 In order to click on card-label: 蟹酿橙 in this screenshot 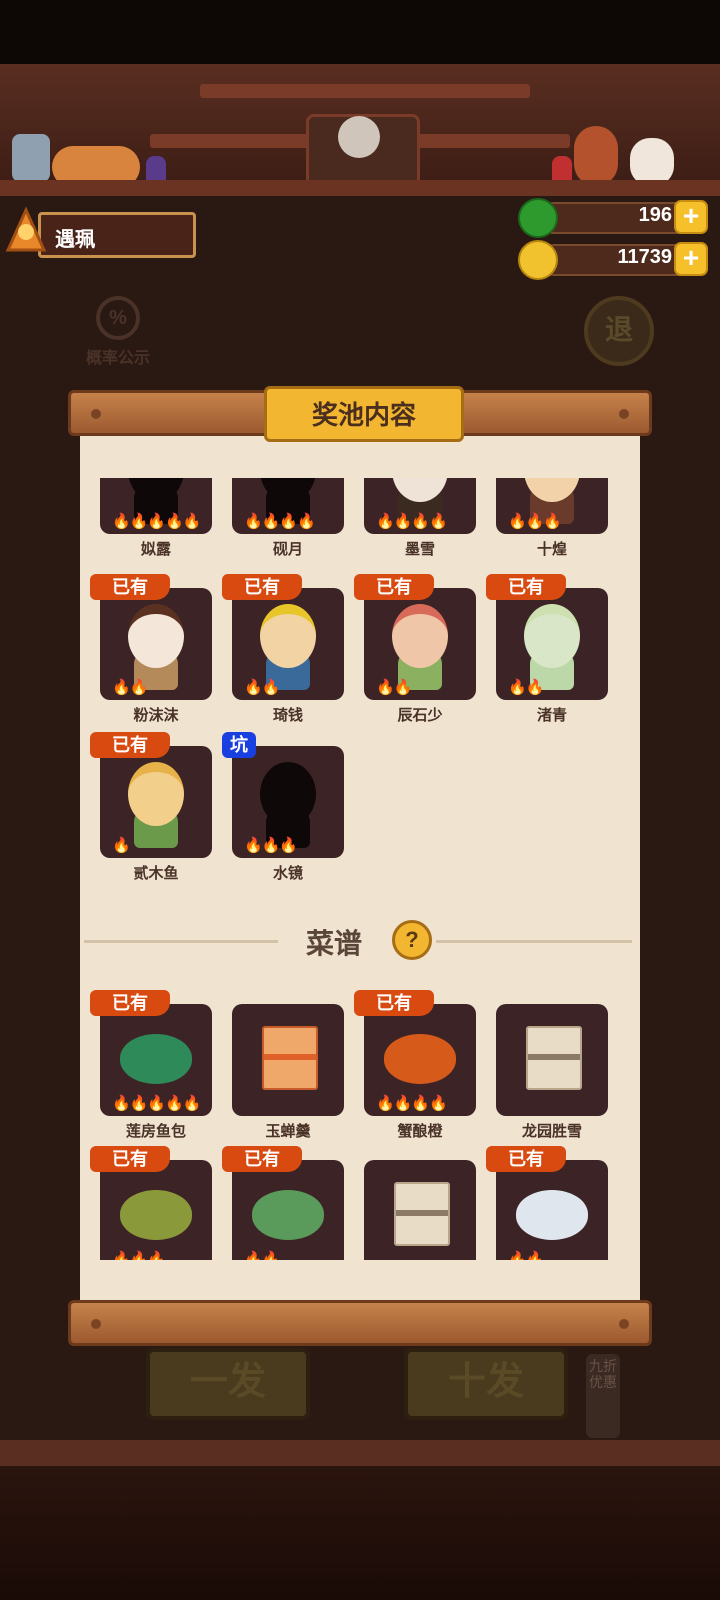, I will do `click(420, 1131)`.